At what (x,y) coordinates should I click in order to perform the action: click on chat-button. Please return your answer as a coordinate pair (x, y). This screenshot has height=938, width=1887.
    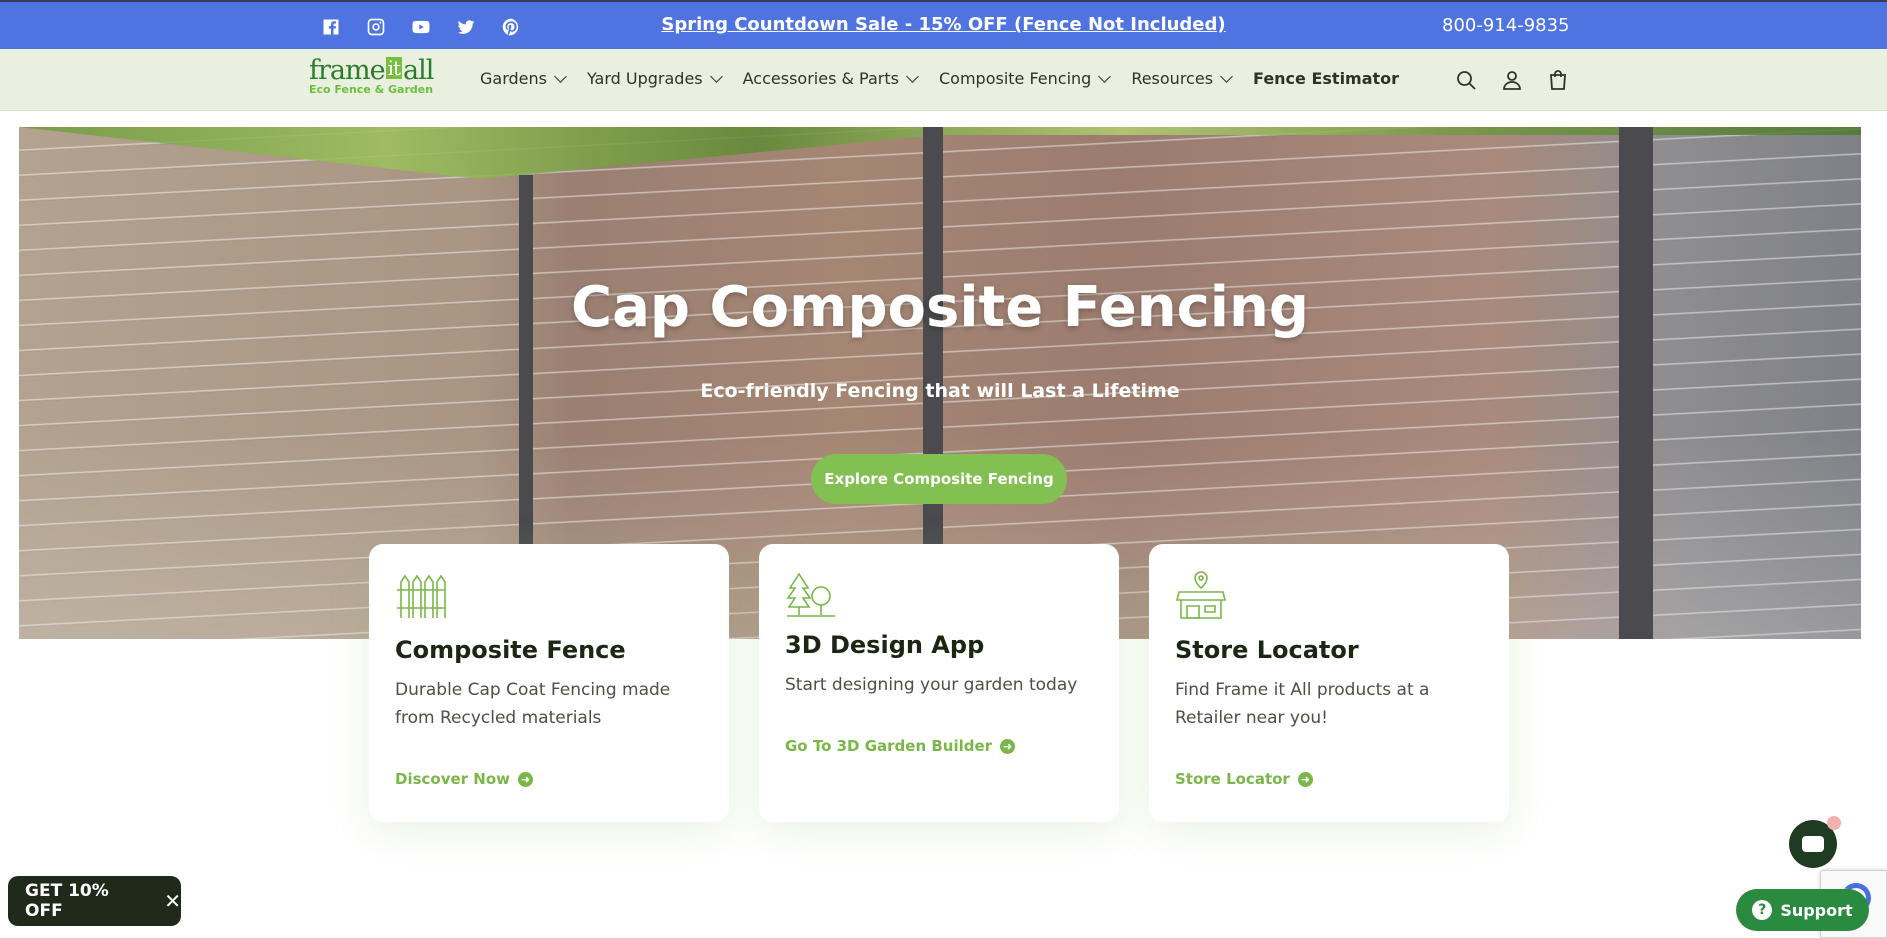
    Looking at the image, I should click on (1815, 842).